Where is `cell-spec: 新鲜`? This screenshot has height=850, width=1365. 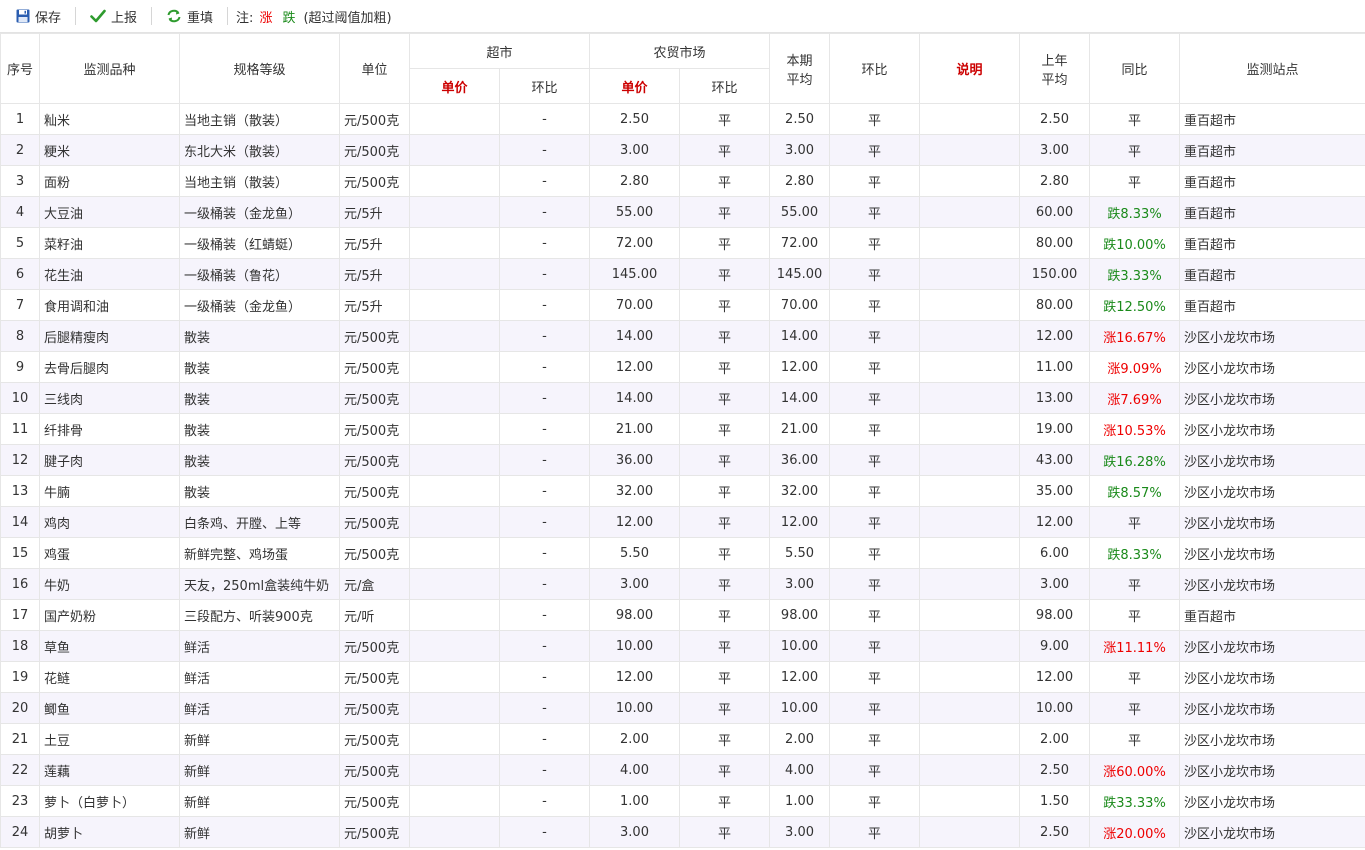 cell-spec: 新鲜 is located at coordinates (259, 770).